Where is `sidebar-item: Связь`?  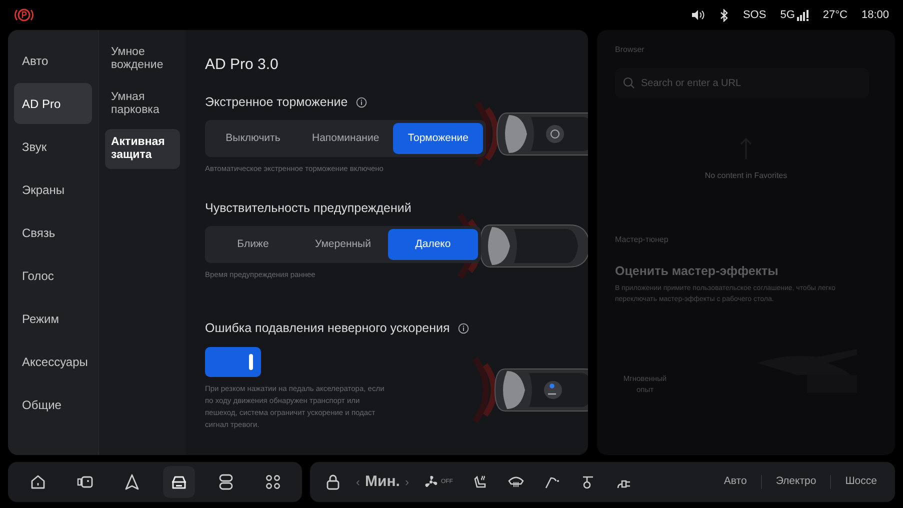
sidebar-item: Связь is located at coordinates (53, 232).